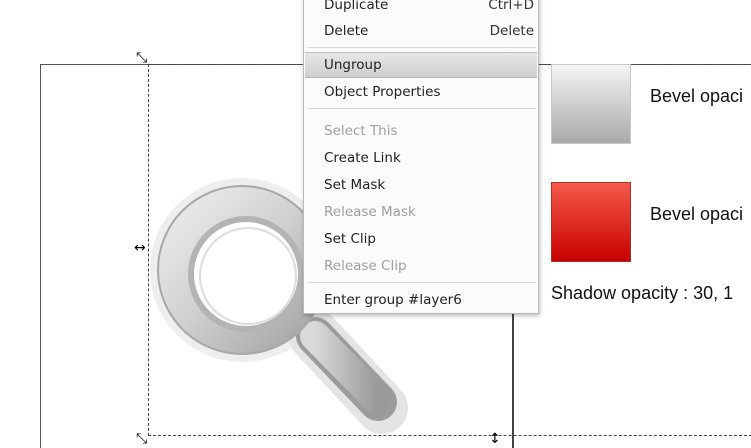 The height and width of the screenshot is (448, 751). I want to click on menu-item-release-mask: Release Mask, so click(421, 212).